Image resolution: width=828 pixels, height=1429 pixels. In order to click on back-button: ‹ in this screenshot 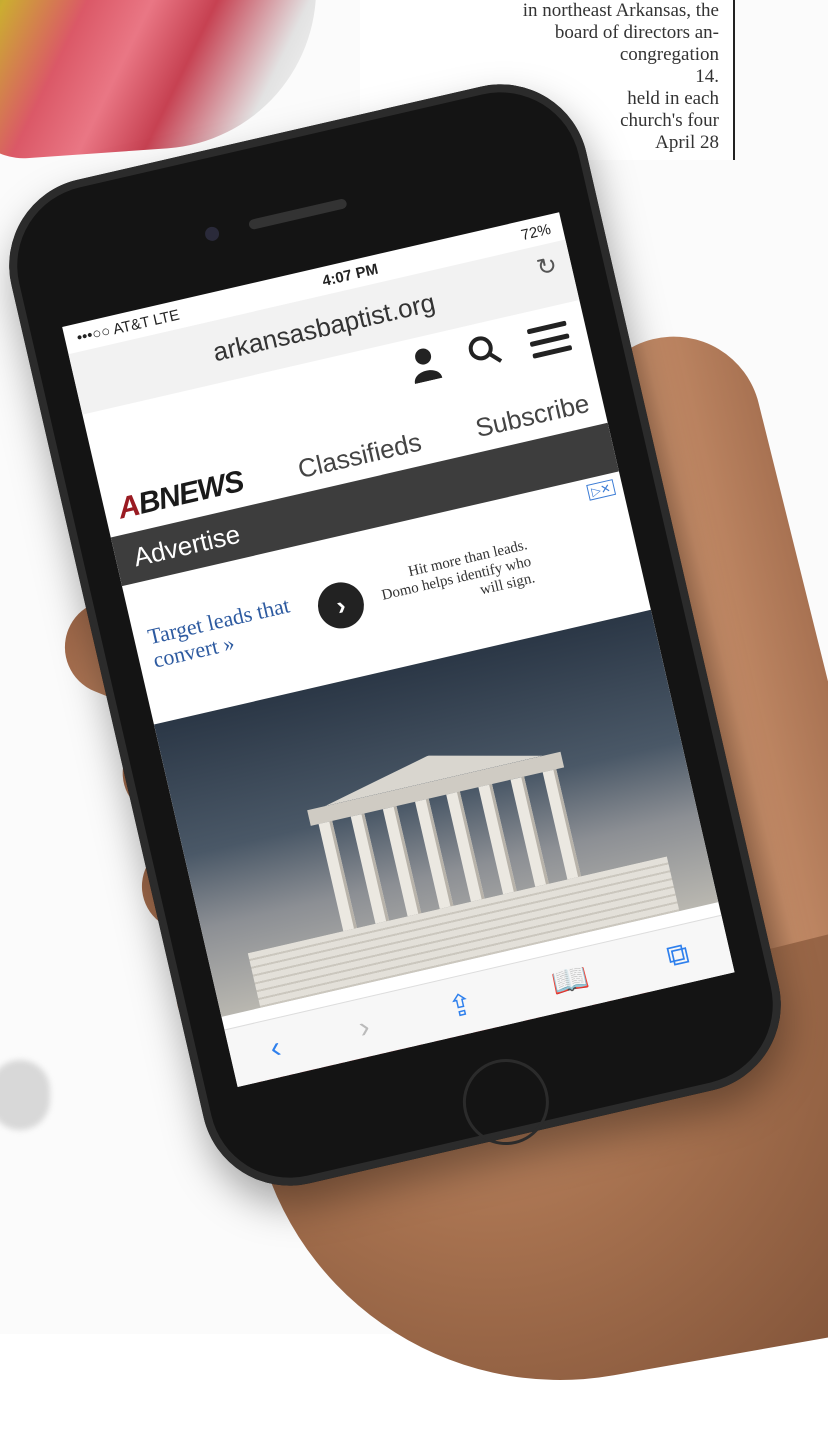, I will do `click(275, 1048)`.